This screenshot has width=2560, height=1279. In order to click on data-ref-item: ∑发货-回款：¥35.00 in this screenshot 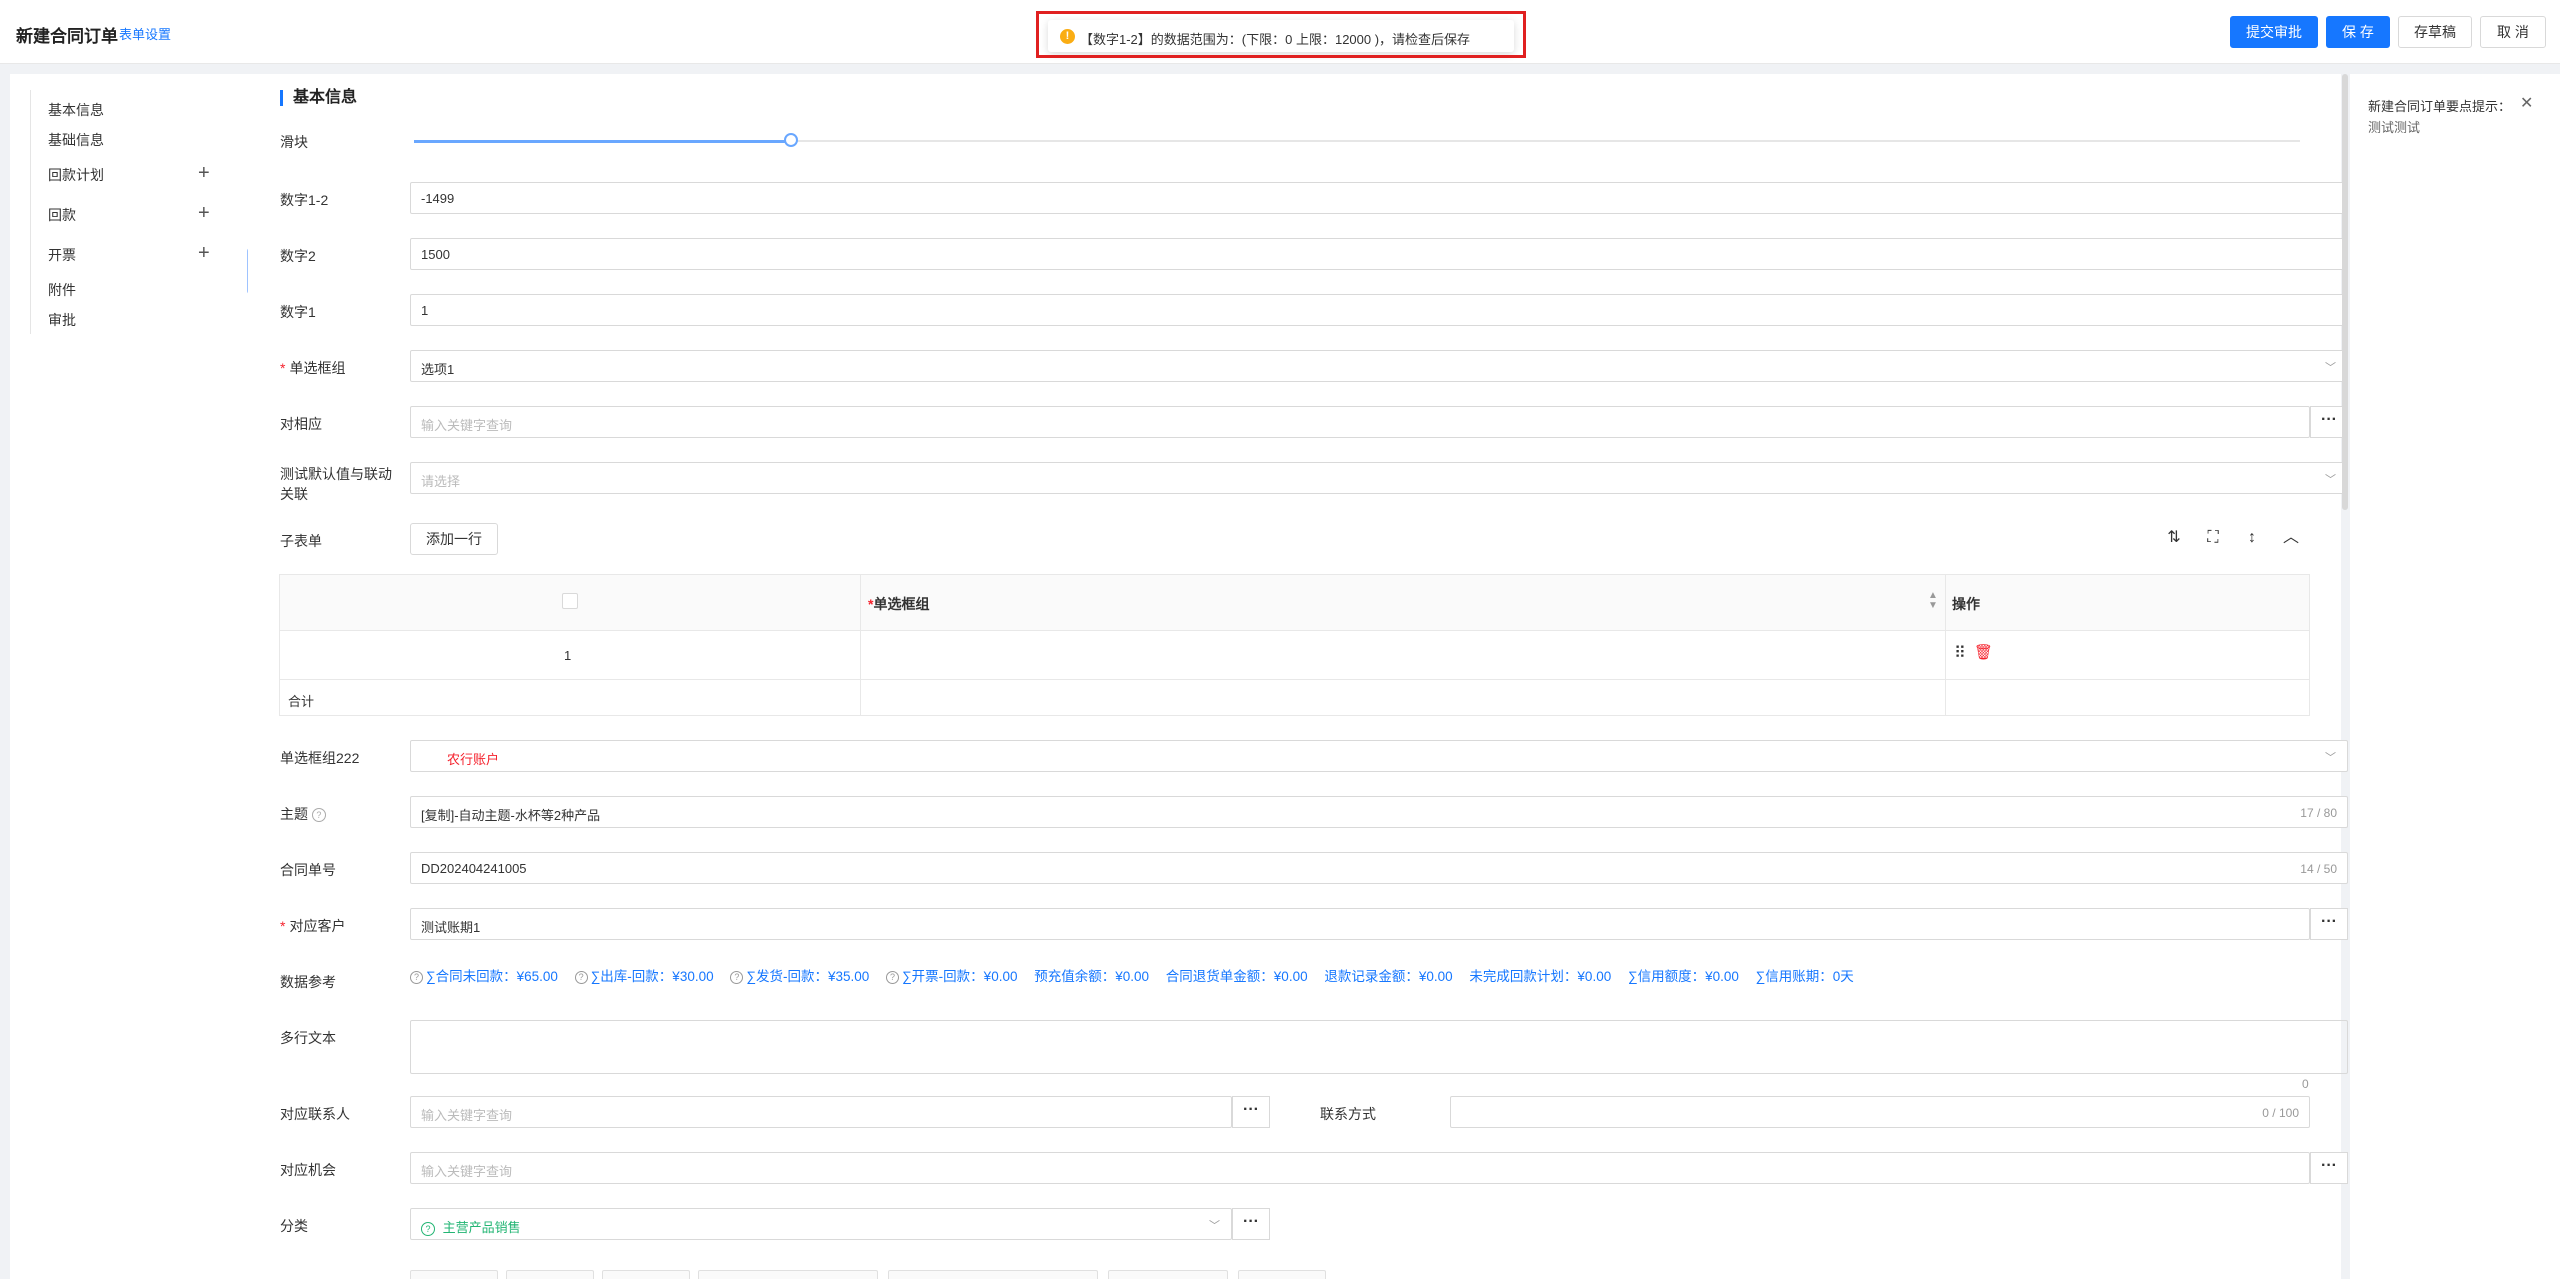, I will do `click(808, 976)`.